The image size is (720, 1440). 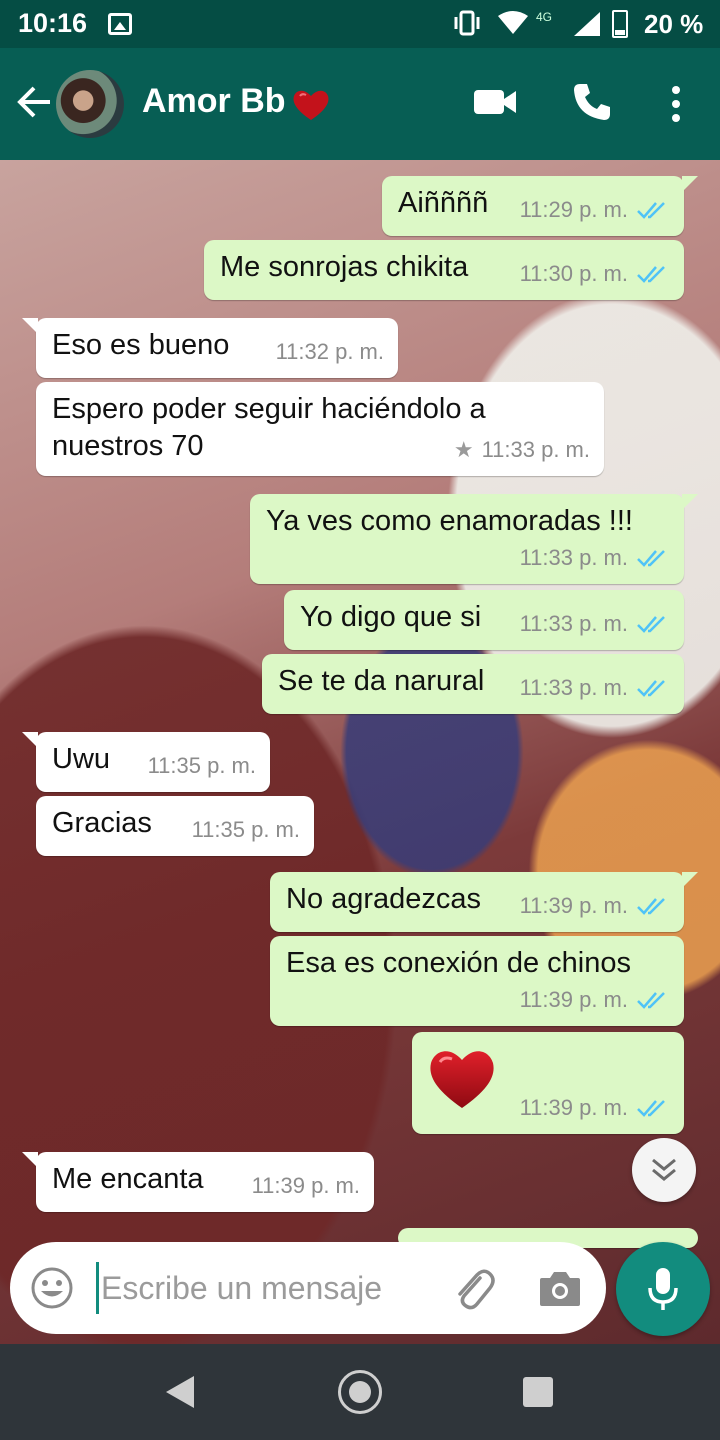 I want to click on message-text: No agradezcas, so click(x=384, y=899).